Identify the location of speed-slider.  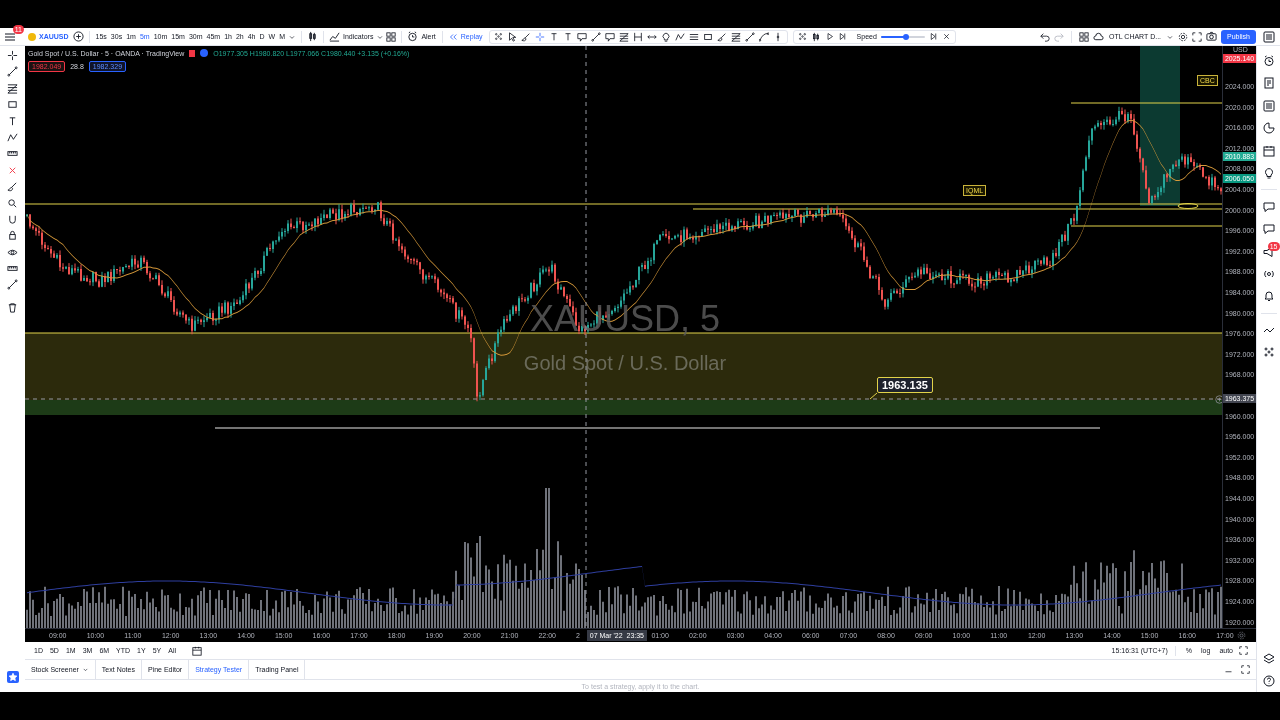
(902, 36).